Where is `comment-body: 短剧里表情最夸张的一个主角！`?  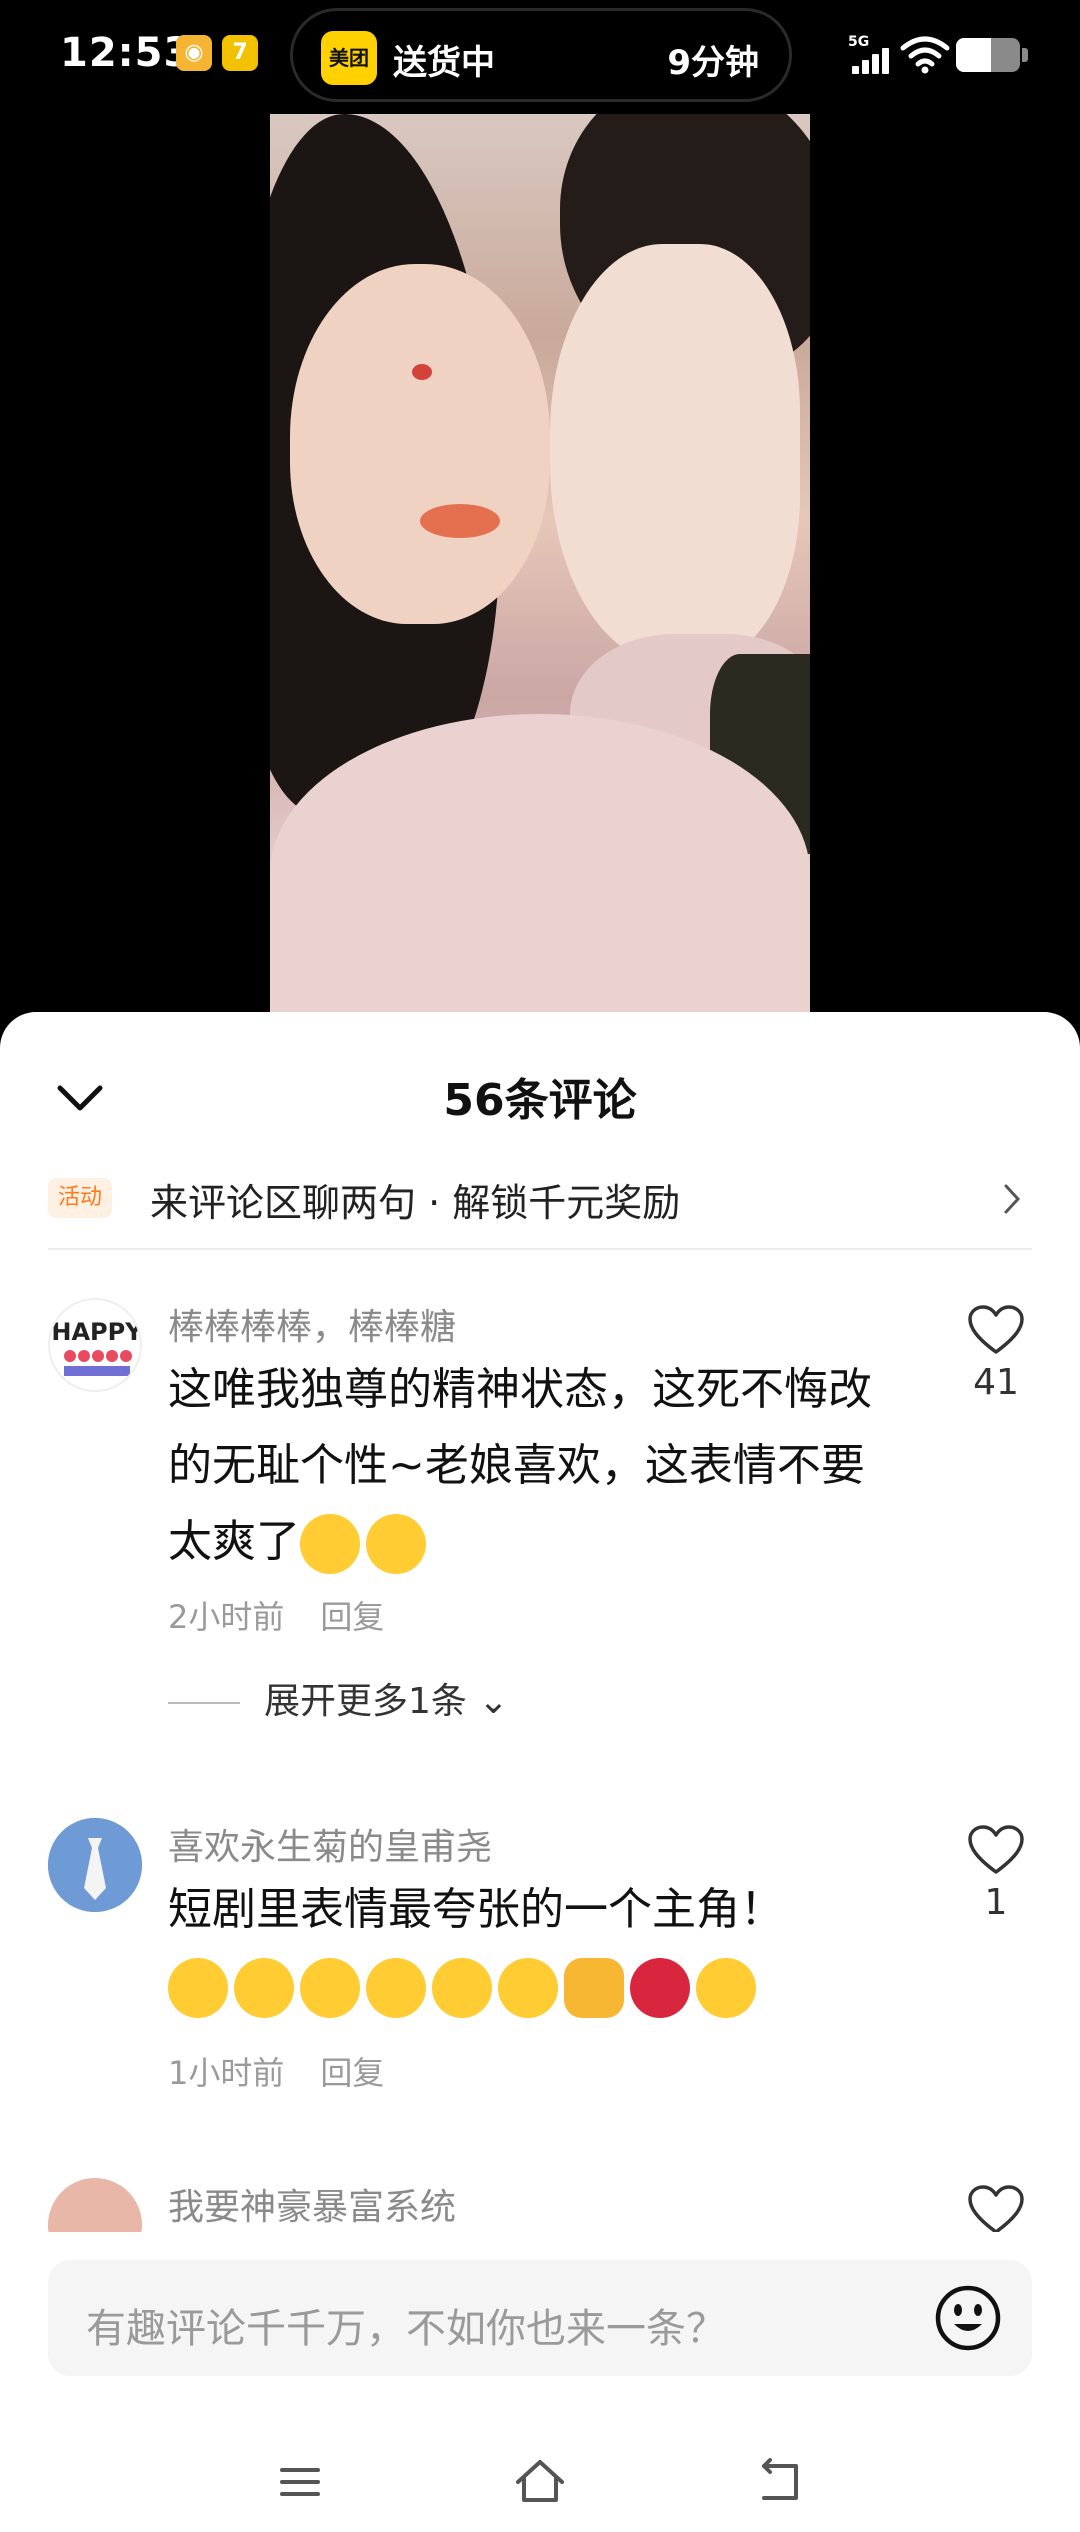 comment-body: 短剧里表情最夸张的一个主角！ is located at coordinates (476, 1909).